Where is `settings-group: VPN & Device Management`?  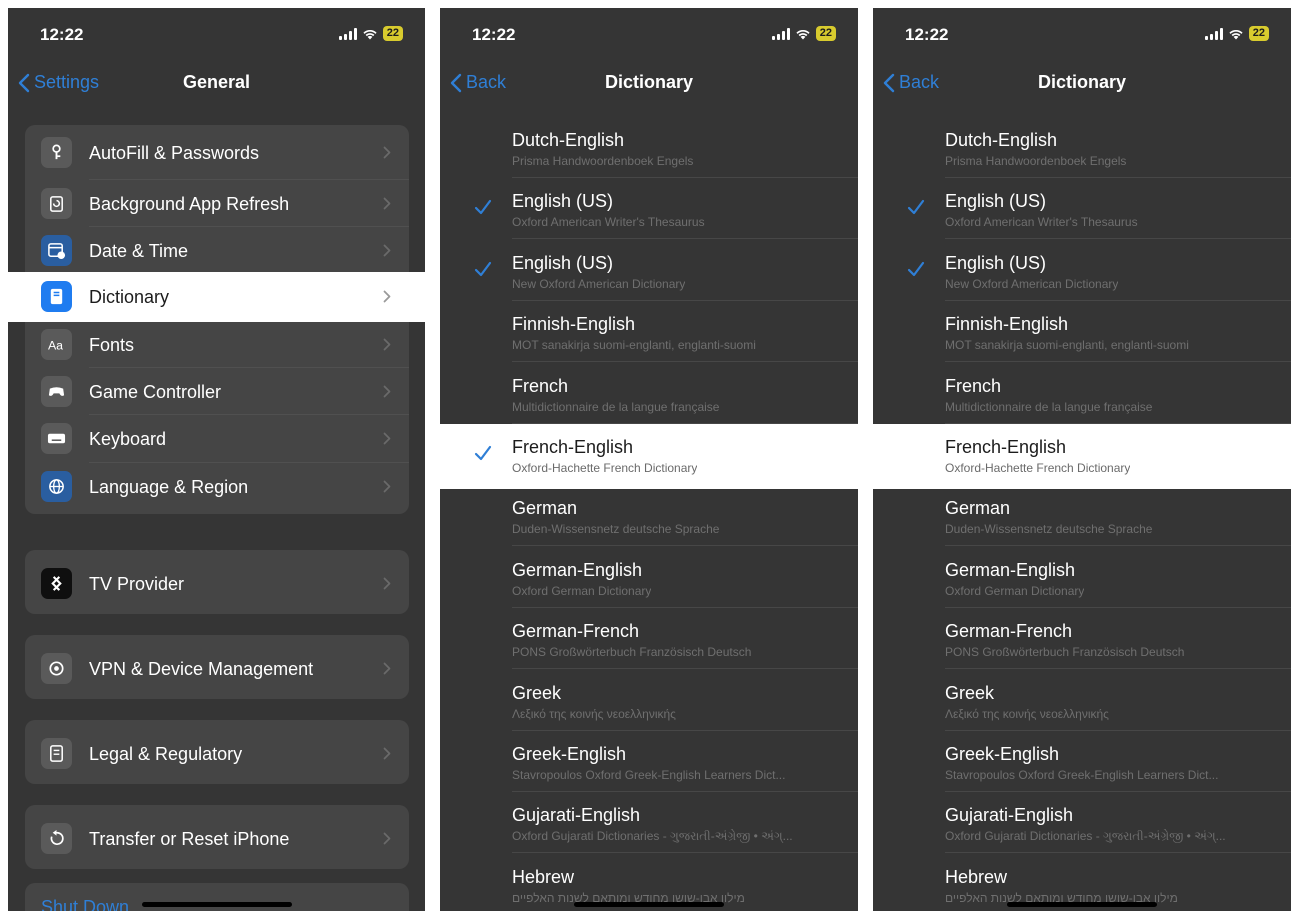 settings-group: VPN & Device Management is located at coordinates (217, 667).